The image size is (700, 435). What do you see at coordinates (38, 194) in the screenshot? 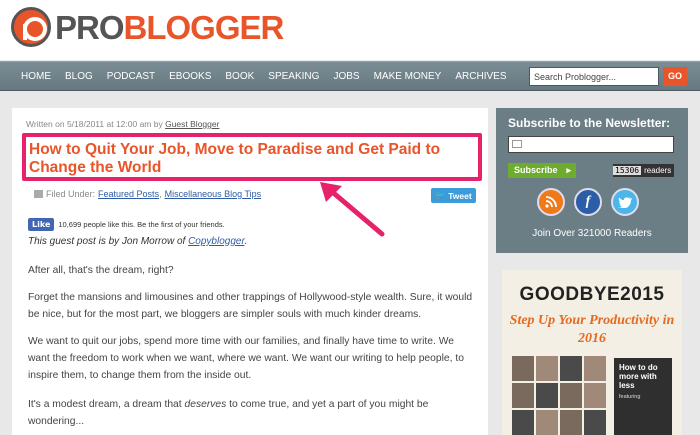
I see `folder-icon` at bounding box center [38, 194].